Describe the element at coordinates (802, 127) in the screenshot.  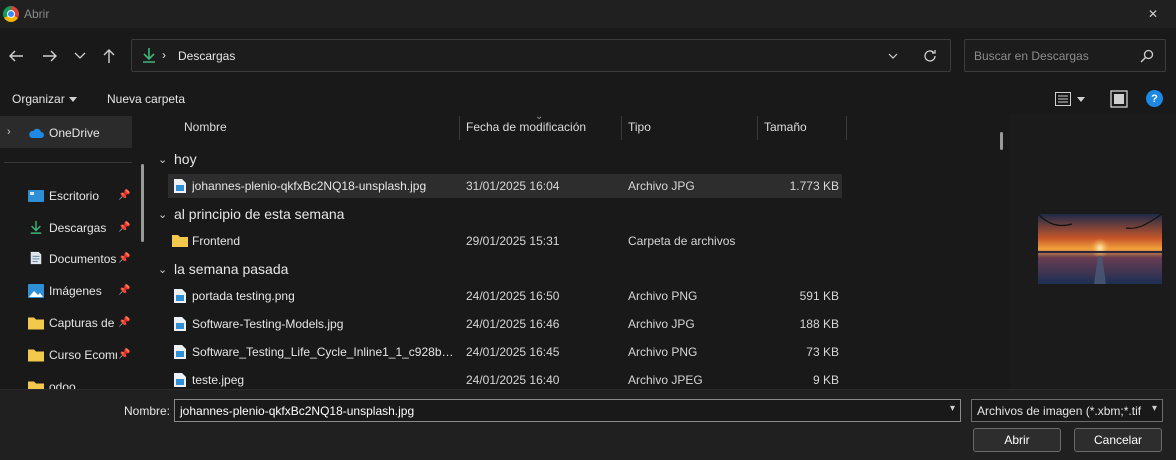
I see `column-header-size: Tamaño` at that location.